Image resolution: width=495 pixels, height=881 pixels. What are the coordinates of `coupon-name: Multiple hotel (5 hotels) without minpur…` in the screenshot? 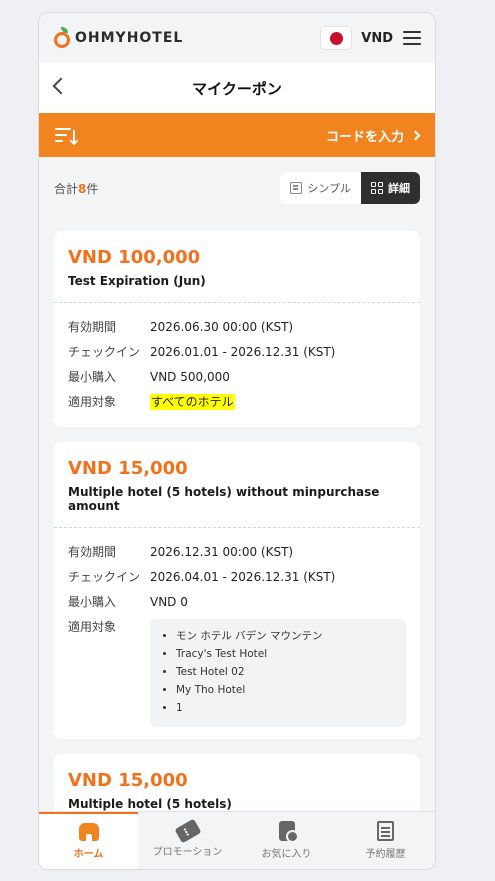 It's located at (224, 499).